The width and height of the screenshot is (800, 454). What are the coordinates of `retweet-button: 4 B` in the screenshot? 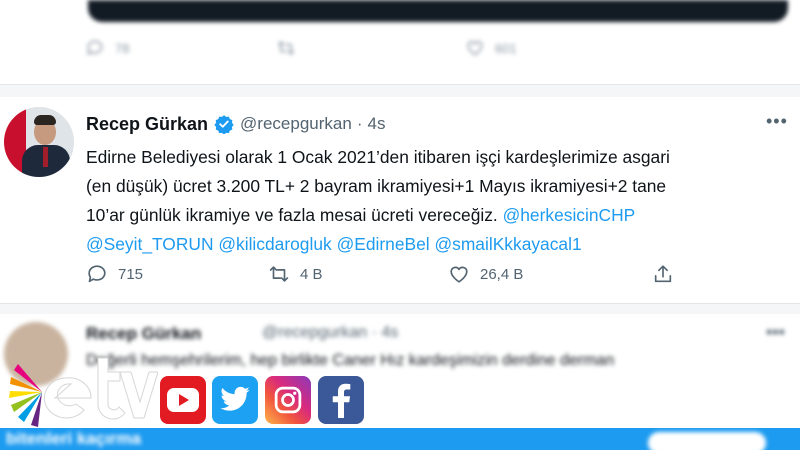 It's located at (295, 274).